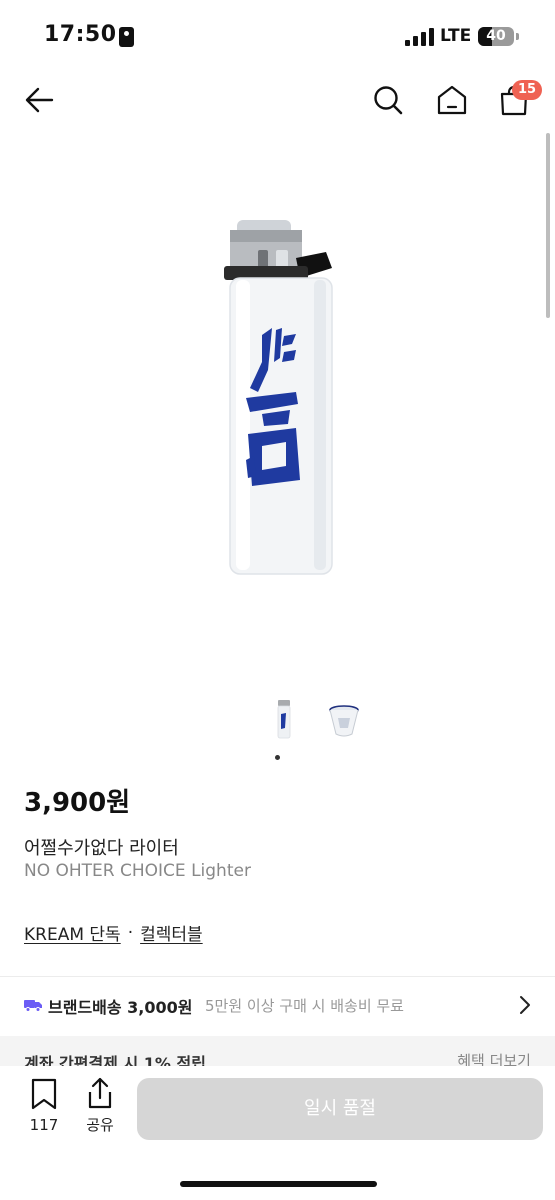 The image size is (555, 1200). Describe the element at coordinates (278, 397) in the screenshot. I see `lighter-image` at that location.